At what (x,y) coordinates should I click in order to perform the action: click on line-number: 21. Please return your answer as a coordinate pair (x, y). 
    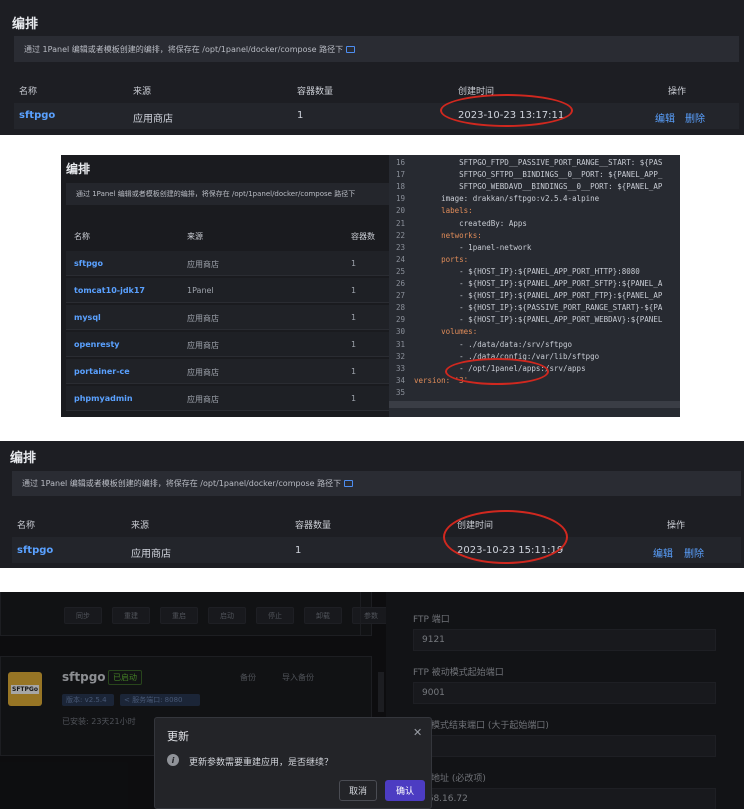
    Looking at the image, I should click on (400, 223).